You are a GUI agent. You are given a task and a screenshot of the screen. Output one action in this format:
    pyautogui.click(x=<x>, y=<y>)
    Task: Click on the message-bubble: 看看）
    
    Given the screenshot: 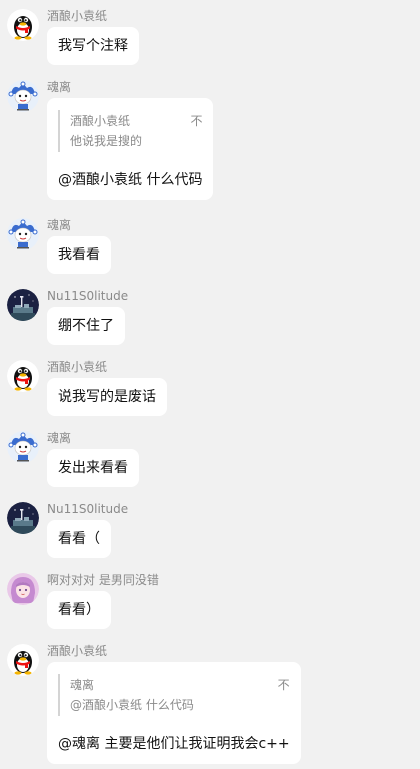 What is the action you would take?
    pyautogui.click(x=79, y=610)
    